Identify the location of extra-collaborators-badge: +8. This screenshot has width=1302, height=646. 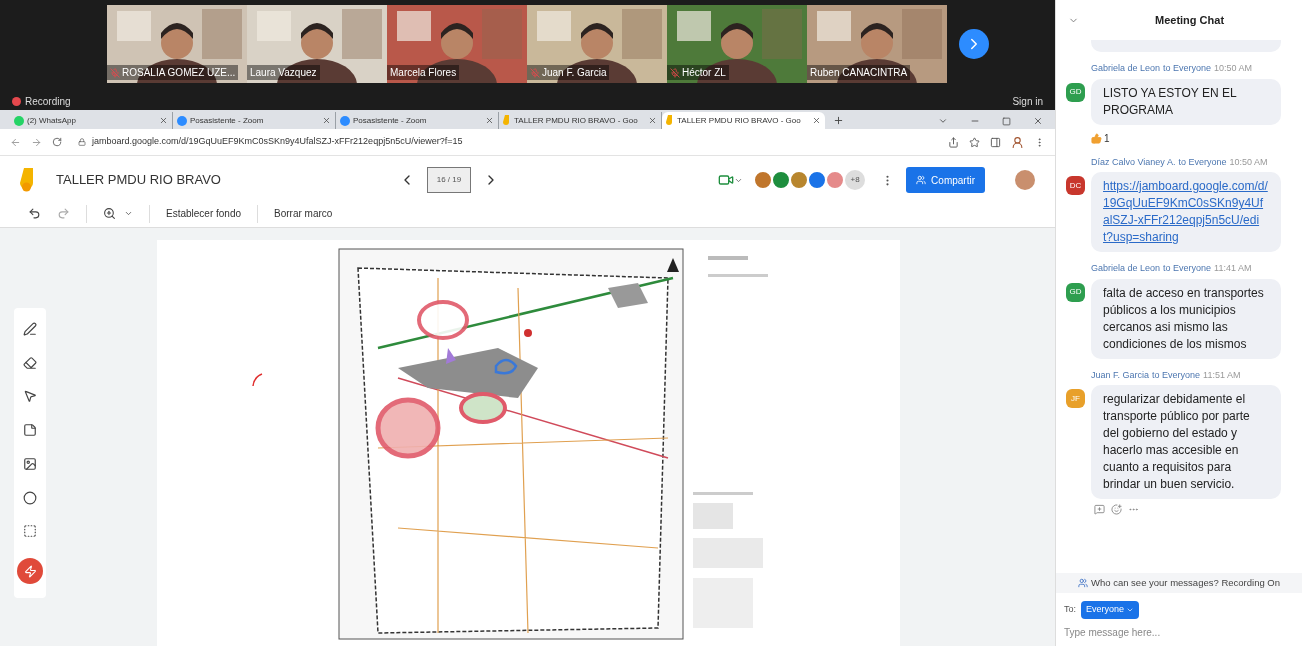
(855, 180).